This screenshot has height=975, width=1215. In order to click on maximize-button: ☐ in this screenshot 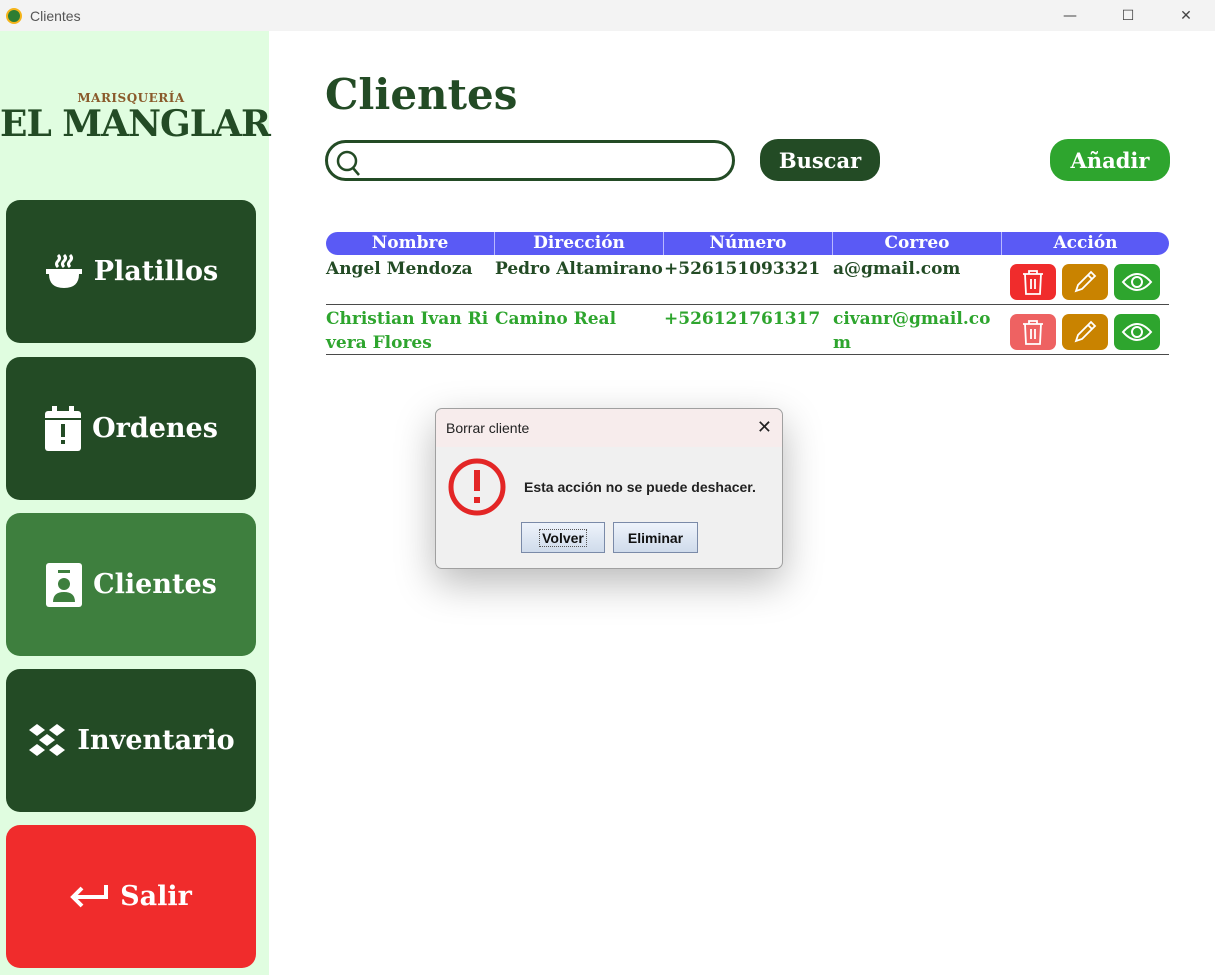, I will do `click(1128, 15)`.